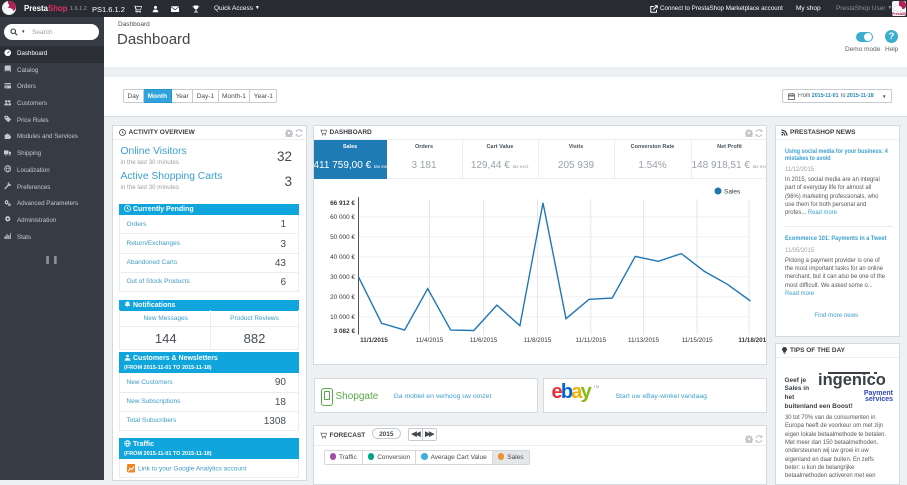 Image resolution: width=907 pixels, height=485 pixels. What do you see at coordinates (429, 340) in the screenshot?
I see `svg-text: 11/4/2015` at bounding box center [429, 340].